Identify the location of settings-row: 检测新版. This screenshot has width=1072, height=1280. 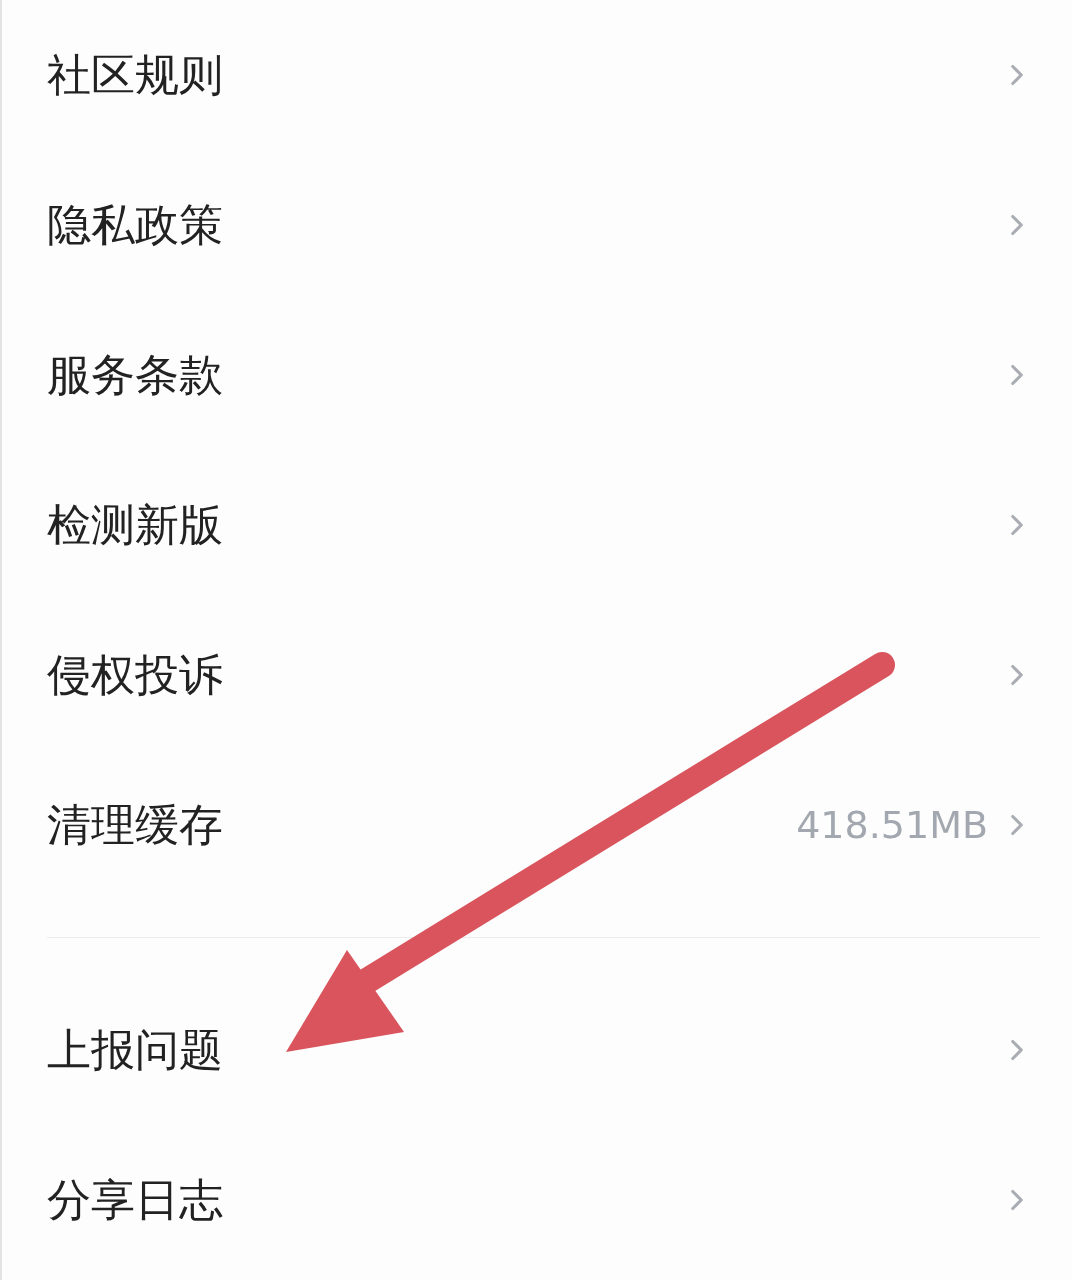
(537, 525).